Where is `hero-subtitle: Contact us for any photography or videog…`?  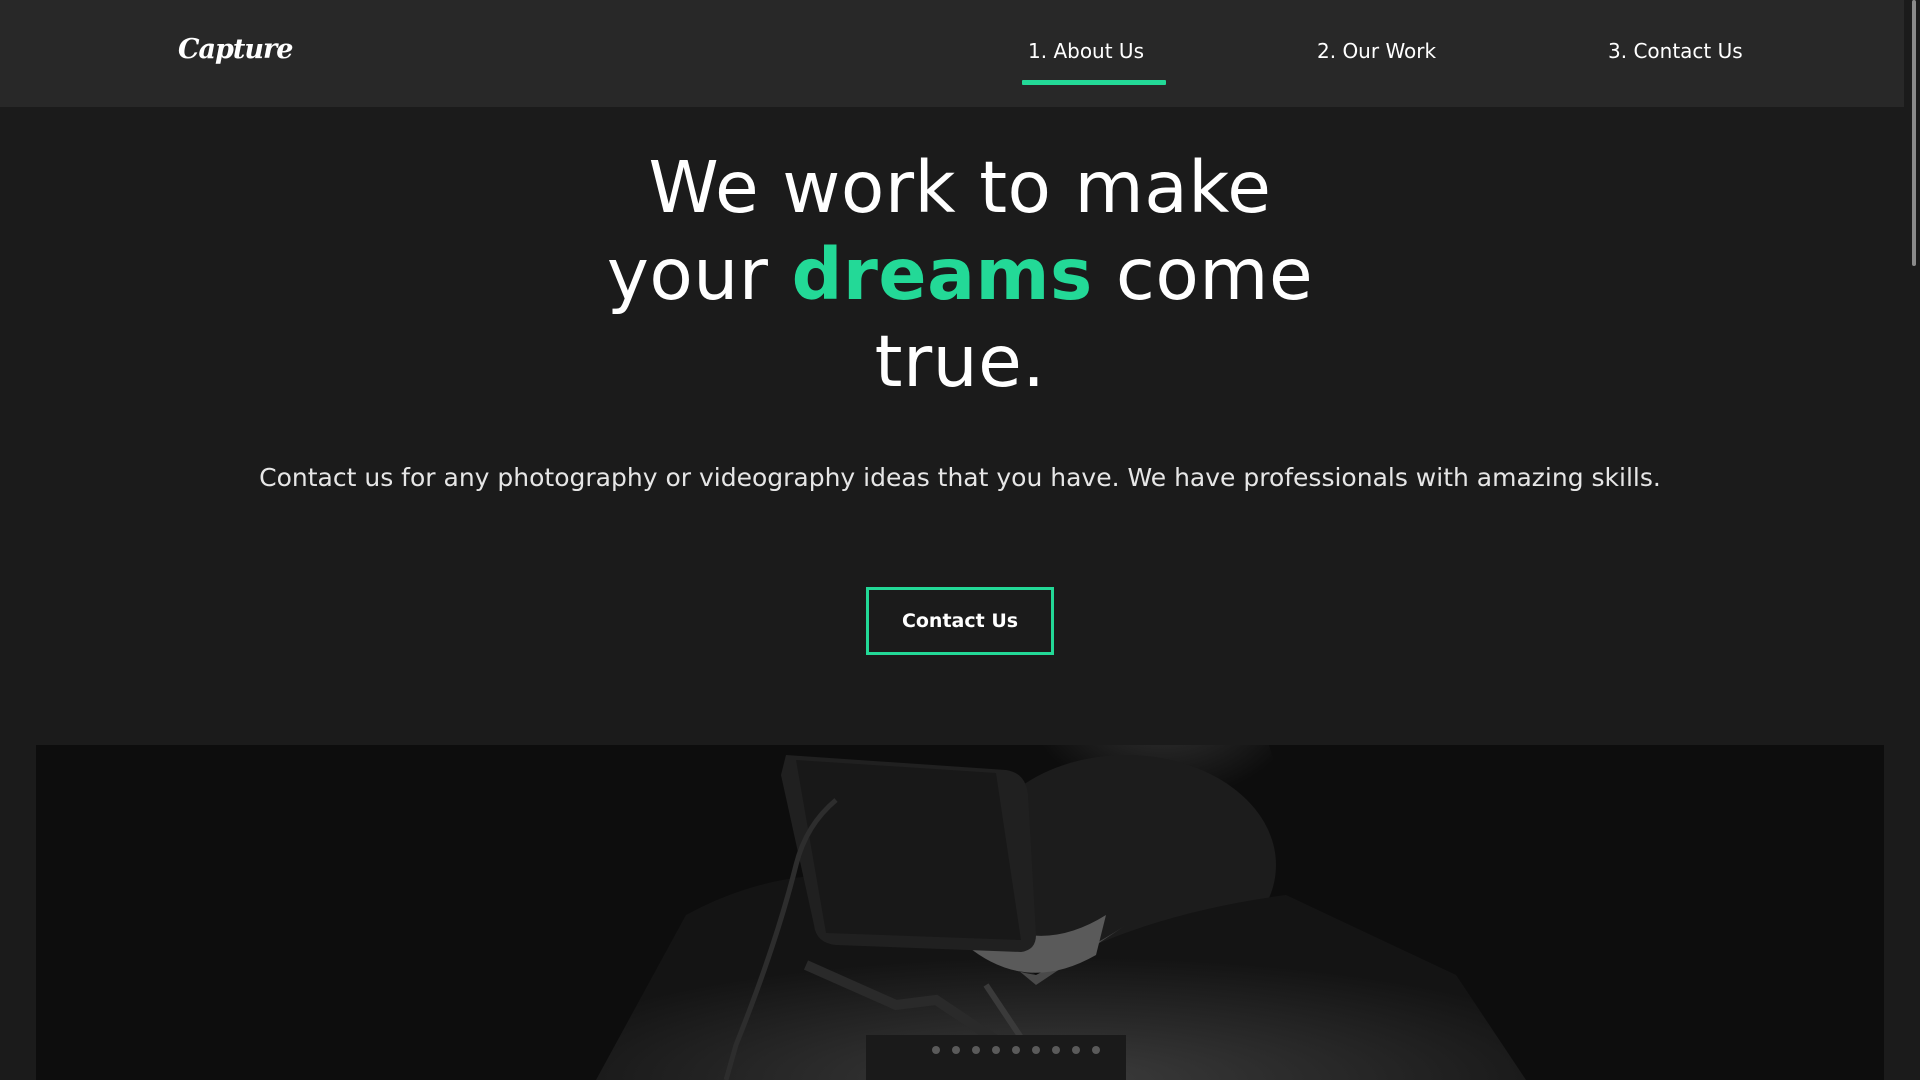
hero-subtitle: Contact us for any photography or videog… is located at coordinates (960, 477).